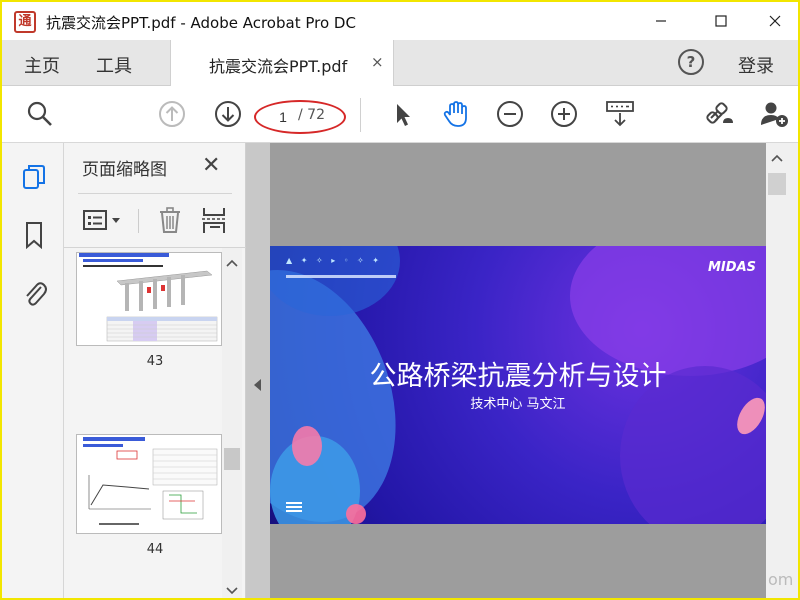  Describe the element at coordinates (518, 404) in the screenshot. I see `slide-subtitle: 技术中心 马文江` at that location.